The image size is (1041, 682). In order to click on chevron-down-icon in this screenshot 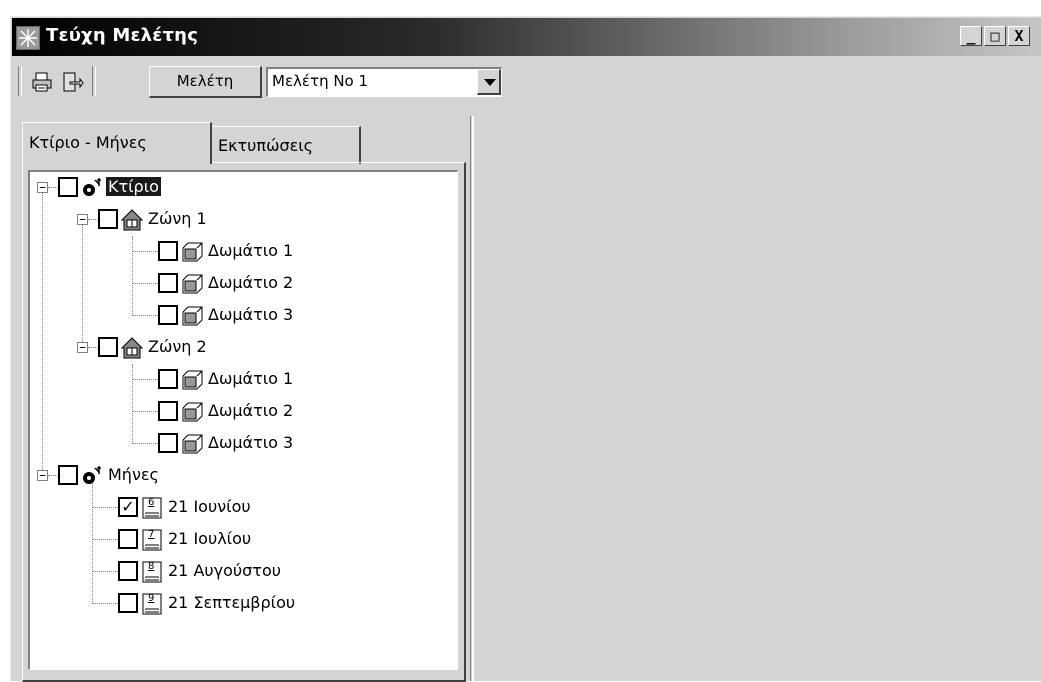, I will do `click(489, 82)`.